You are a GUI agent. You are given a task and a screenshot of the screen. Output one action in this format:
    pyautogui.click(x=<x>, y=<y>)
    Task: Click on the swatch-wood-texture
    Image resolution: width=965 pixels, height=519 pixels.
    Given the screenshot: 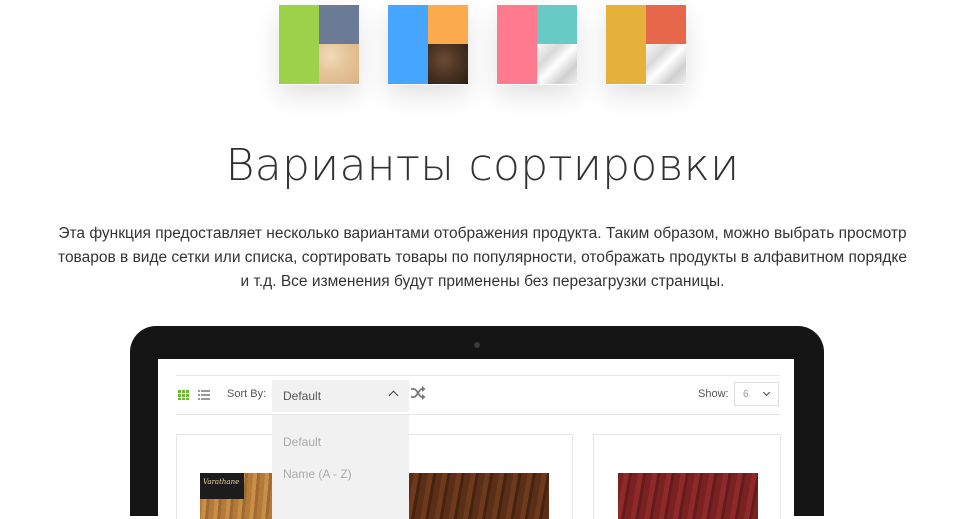 What is the action you would take?
    pyautogui.click(x=448, y=64)
    